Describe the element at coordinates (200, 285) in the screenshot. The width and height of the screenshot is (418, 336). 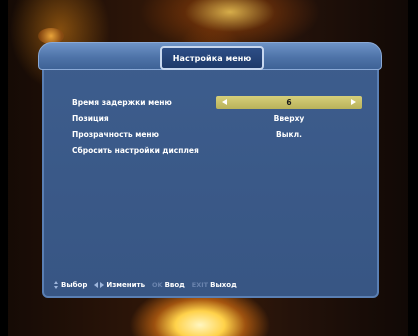
I see `exit-key-label: EXIT` at that location.